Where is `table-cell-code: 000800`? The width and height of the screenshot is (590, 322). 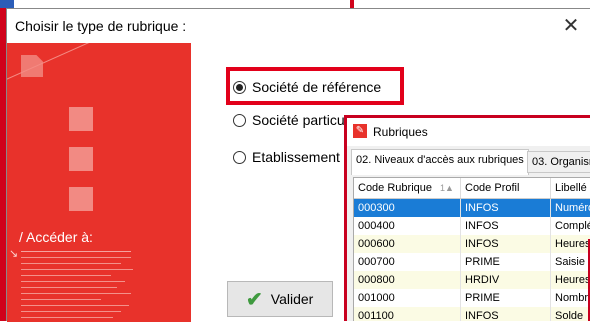 table-cell-code: 000800 is located at coordinates (407, 280).